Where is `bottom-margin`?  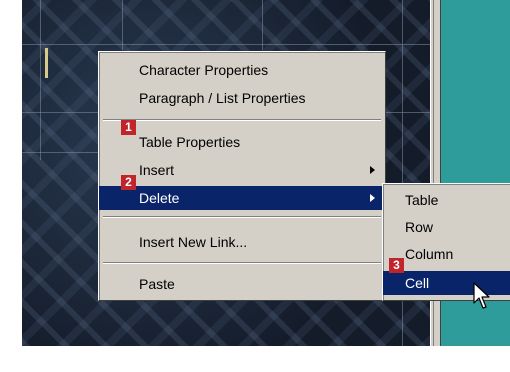
bottom-margin is located at coordinates (255, 359).